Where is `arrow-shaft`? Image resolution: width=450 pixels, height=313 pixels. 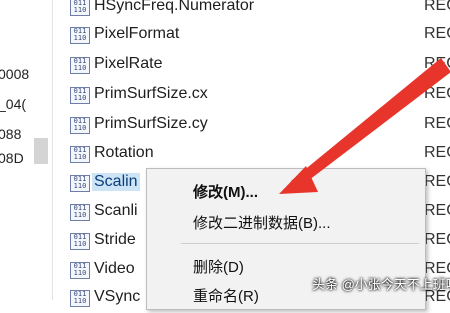
arrow-shaft is located at coordinates (370, 124).